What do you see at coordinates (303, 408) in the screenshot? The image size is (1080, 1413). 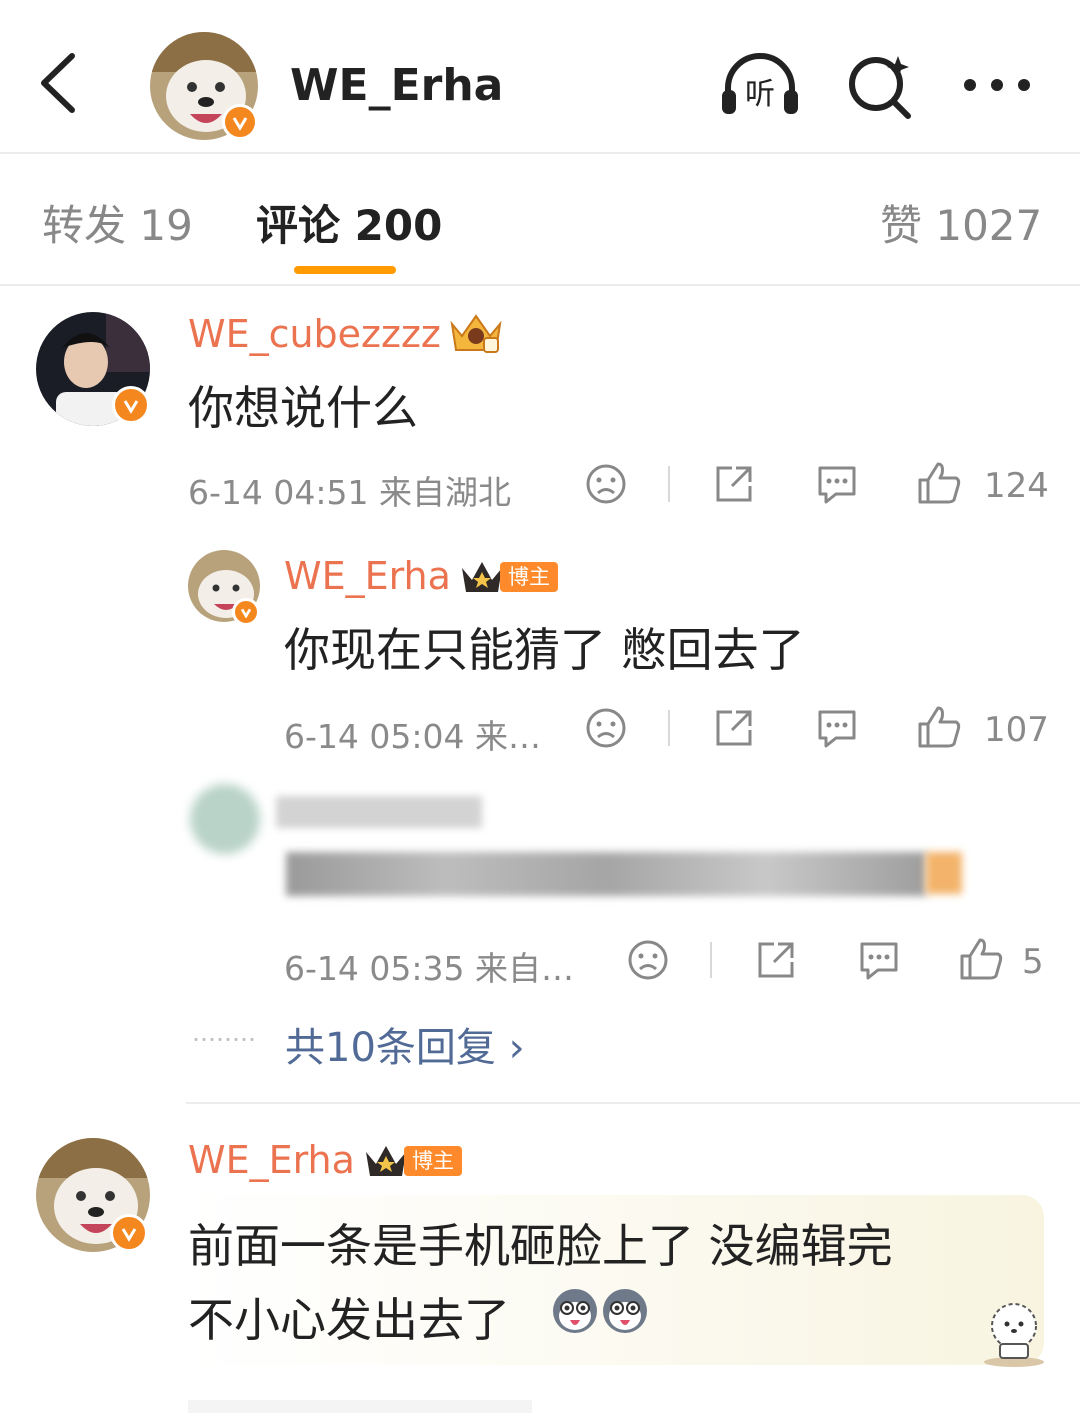 I see `comment-text: 你想说什么` at bounding box center [303, 408].